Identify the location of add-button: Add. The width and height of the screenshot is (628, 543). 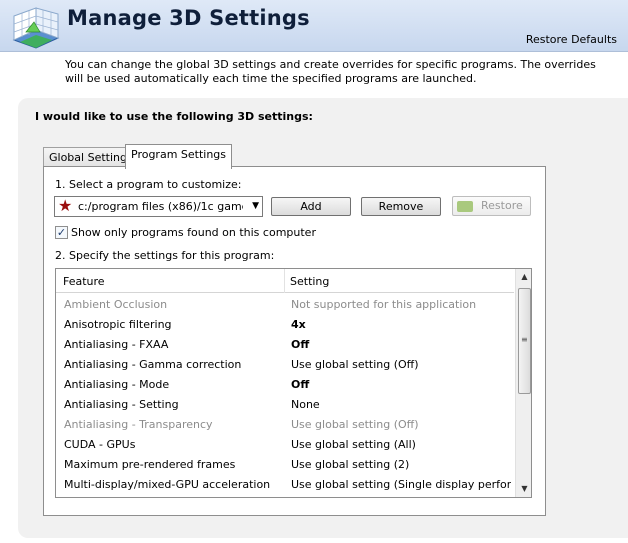
(311, 206).